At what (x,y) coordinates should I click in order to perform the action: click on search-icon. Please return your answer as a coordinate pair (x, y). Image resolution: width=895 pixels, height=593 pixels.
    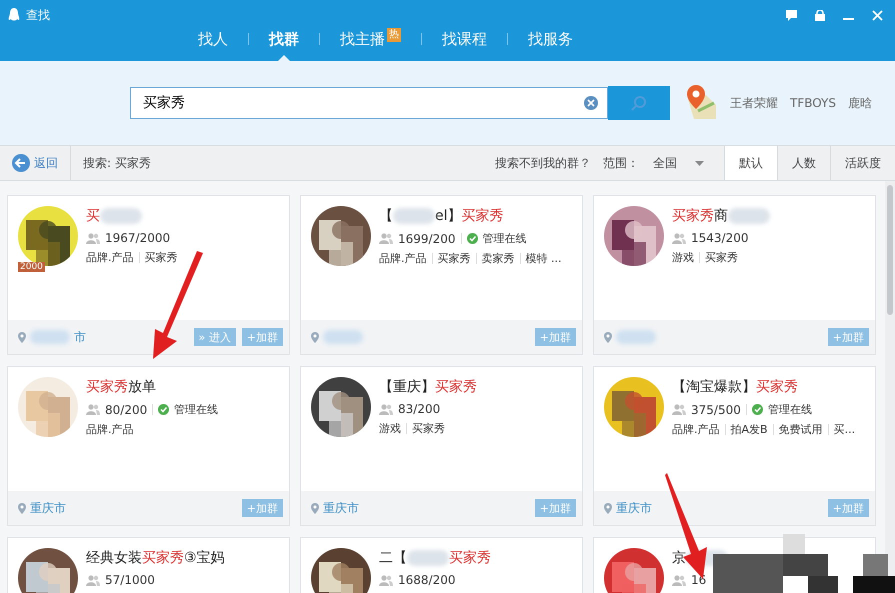
    Looking at the image, I should click on (639, 103).